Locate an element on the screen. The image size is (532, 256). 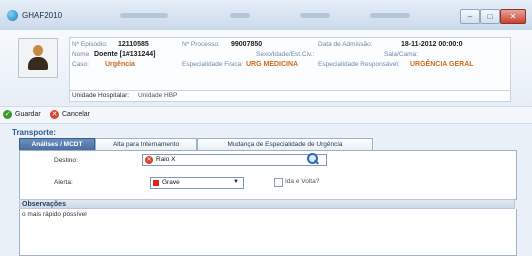
episode-value: 12110585 is located at coordinates (133, 44).